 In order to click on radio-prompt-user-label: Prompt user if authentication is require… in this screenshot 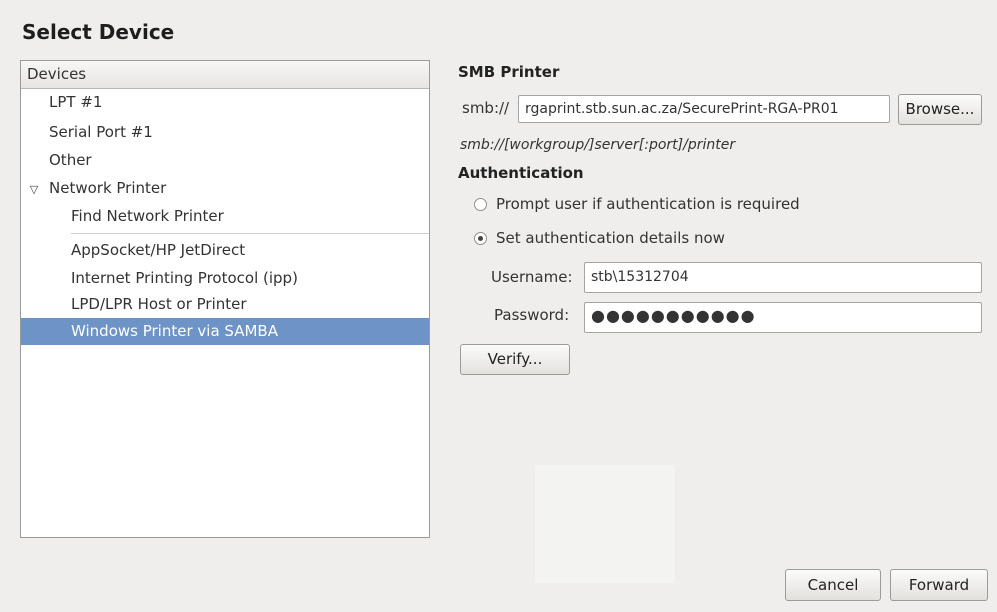, I will do `click(648, 204)`.